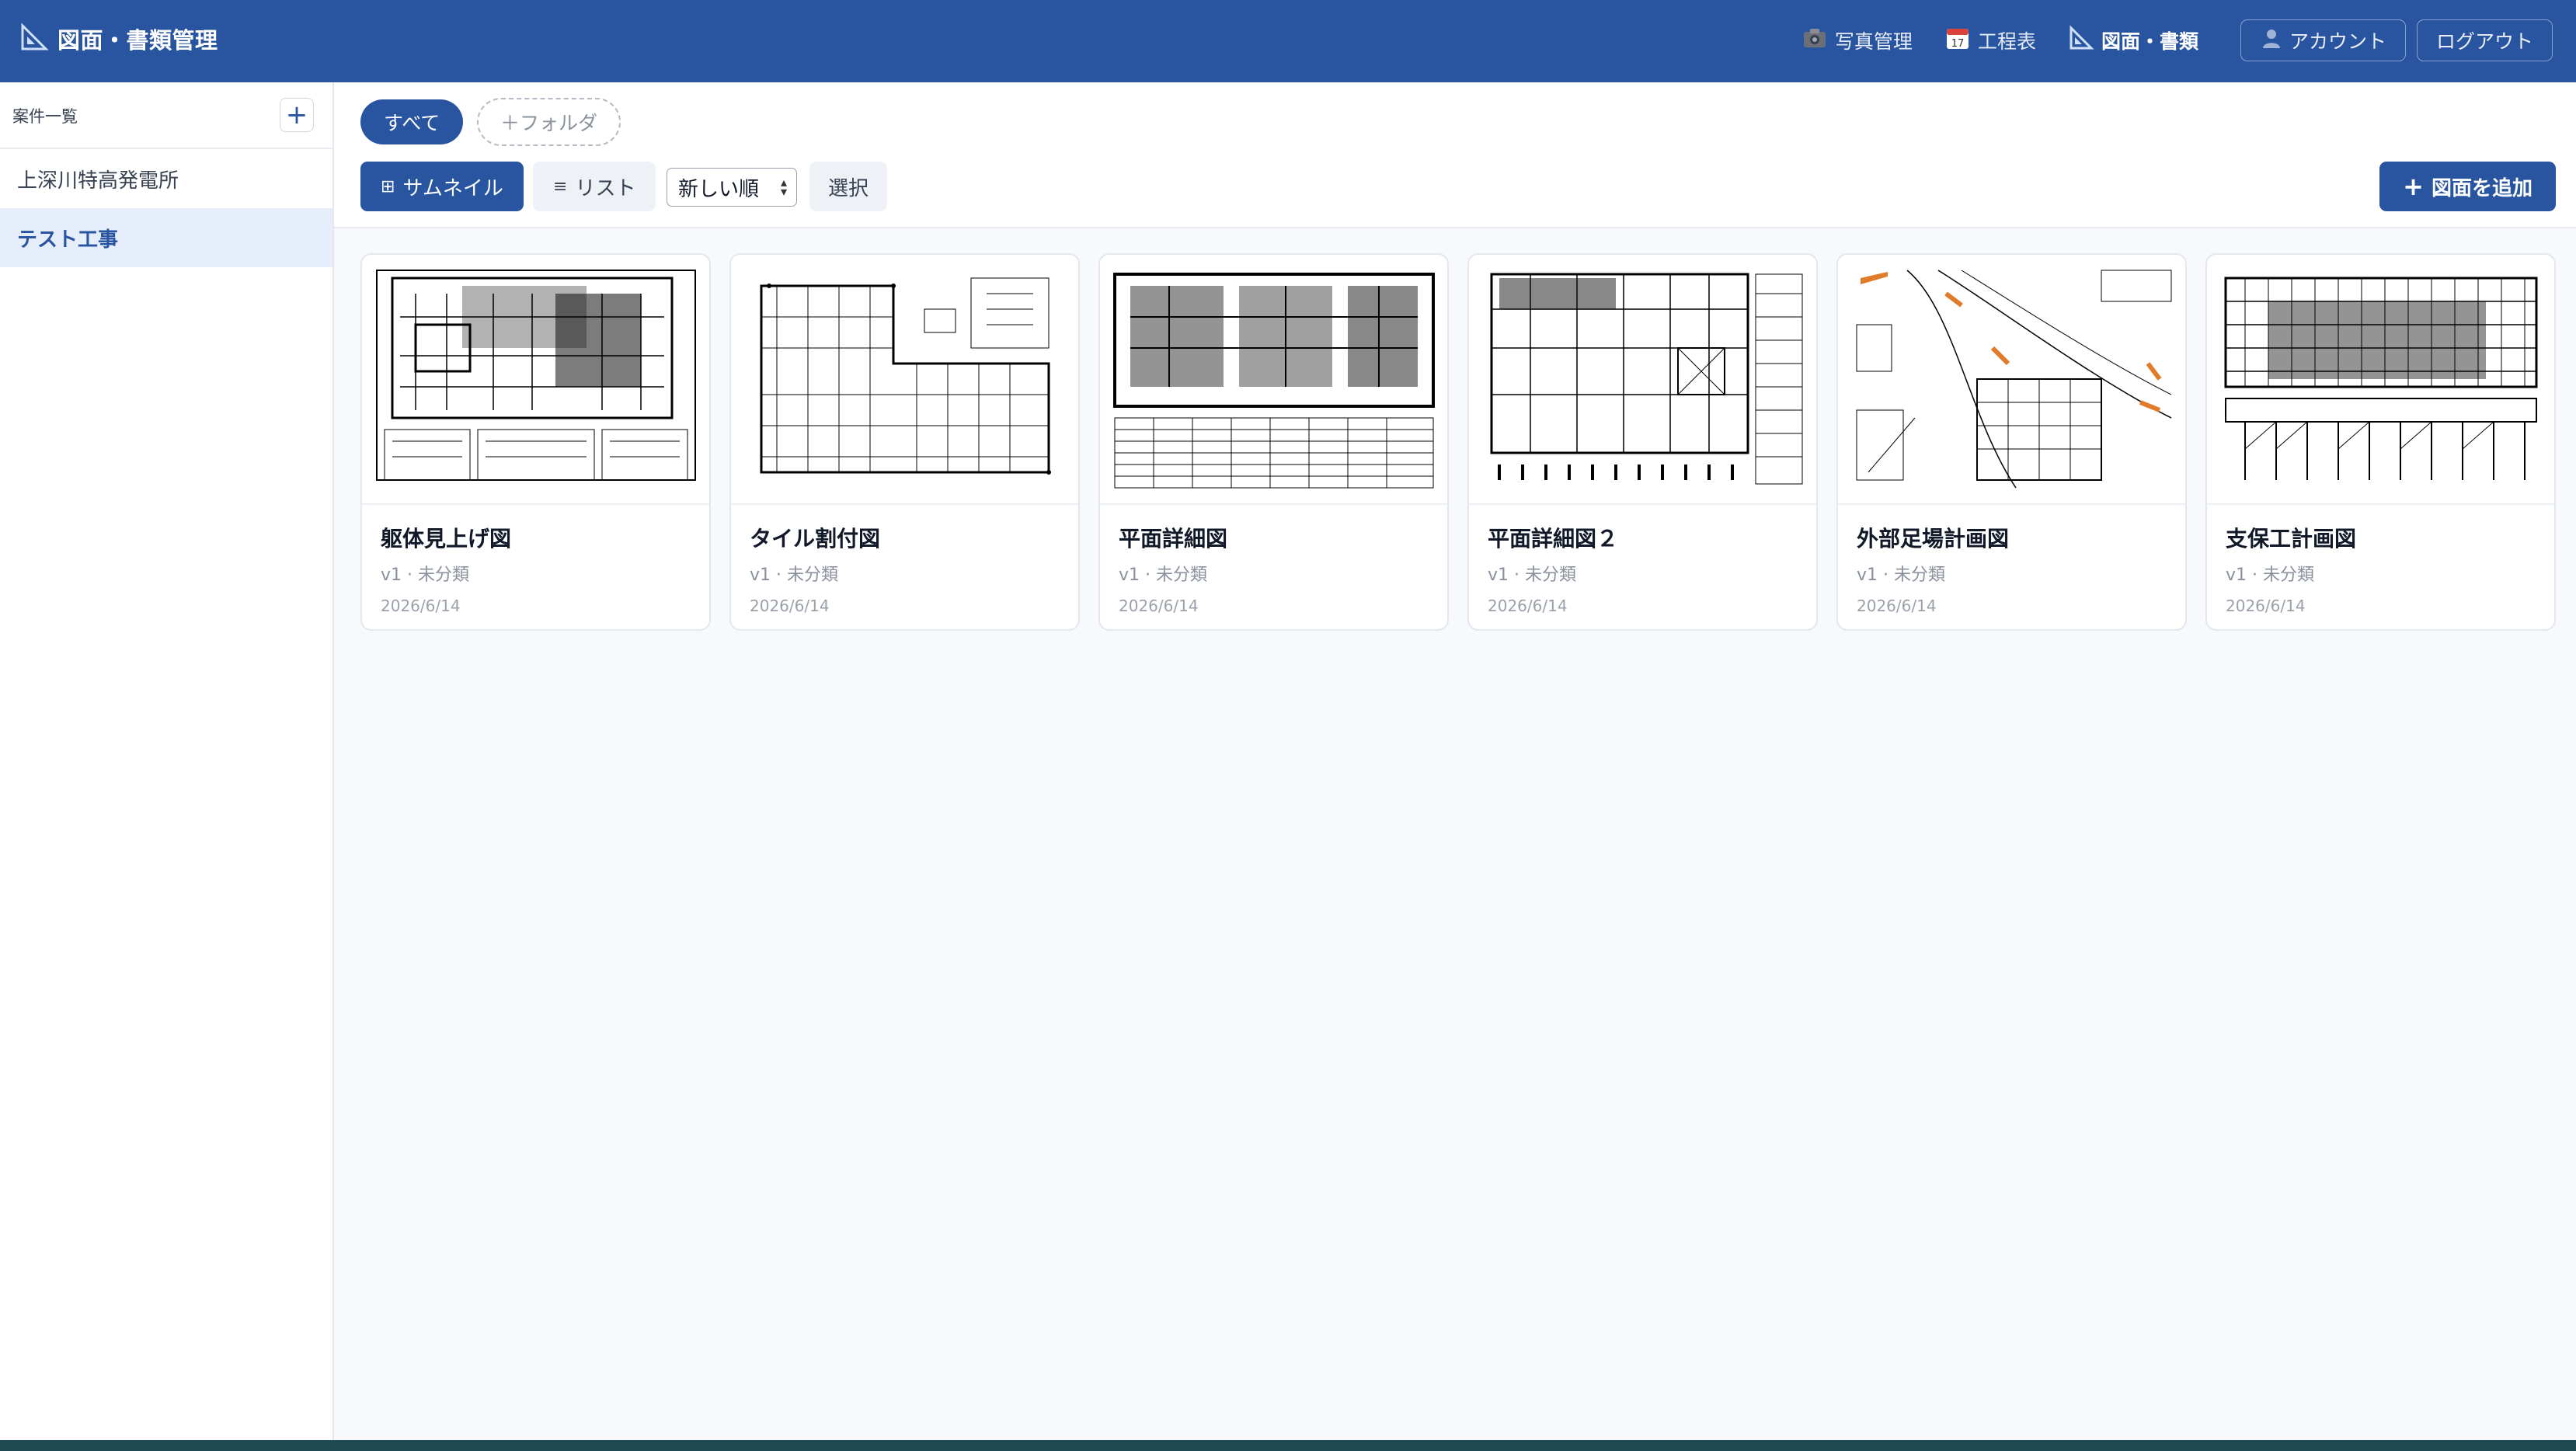  What do you see at coordinates (1288, 1445) in the screenshot?
I see `window-bottom-edge` at bounding box center [1288, 1445].